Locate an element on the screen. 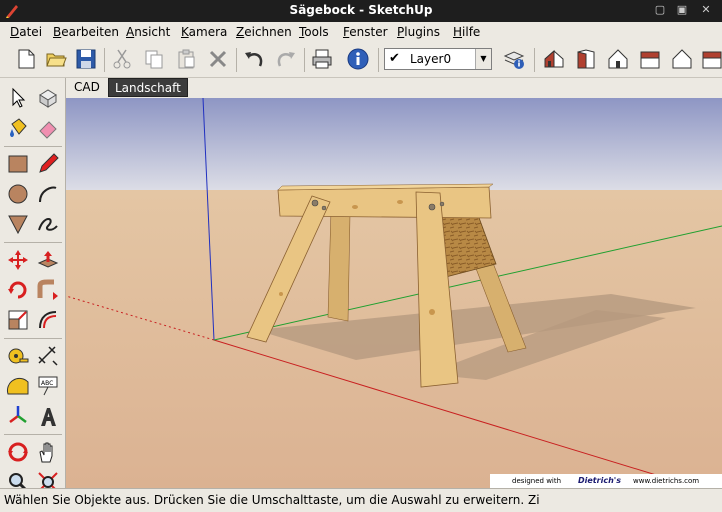 The width and height of the screenshot is (722, 512). scale-icon is located at coordinates (18, 320).